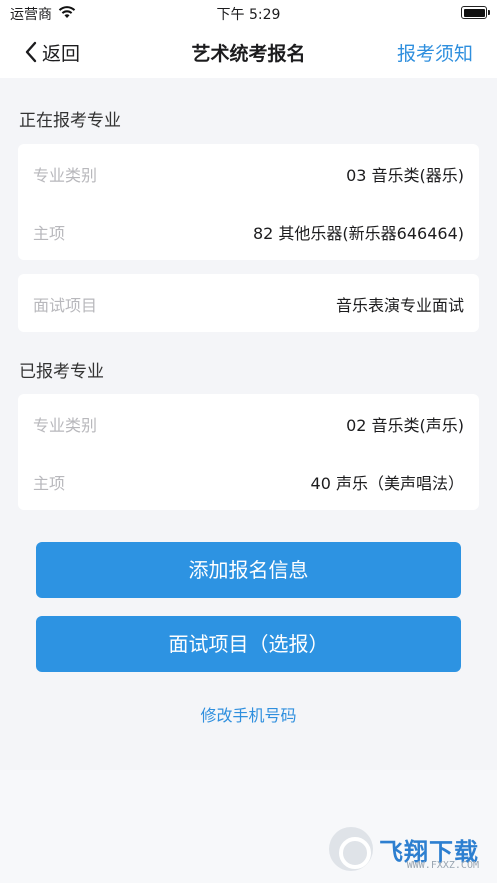 The height and width of the screenshot is (883, 497). I want to click on add-registration-button: 添加报名信息, so click(248, 570).